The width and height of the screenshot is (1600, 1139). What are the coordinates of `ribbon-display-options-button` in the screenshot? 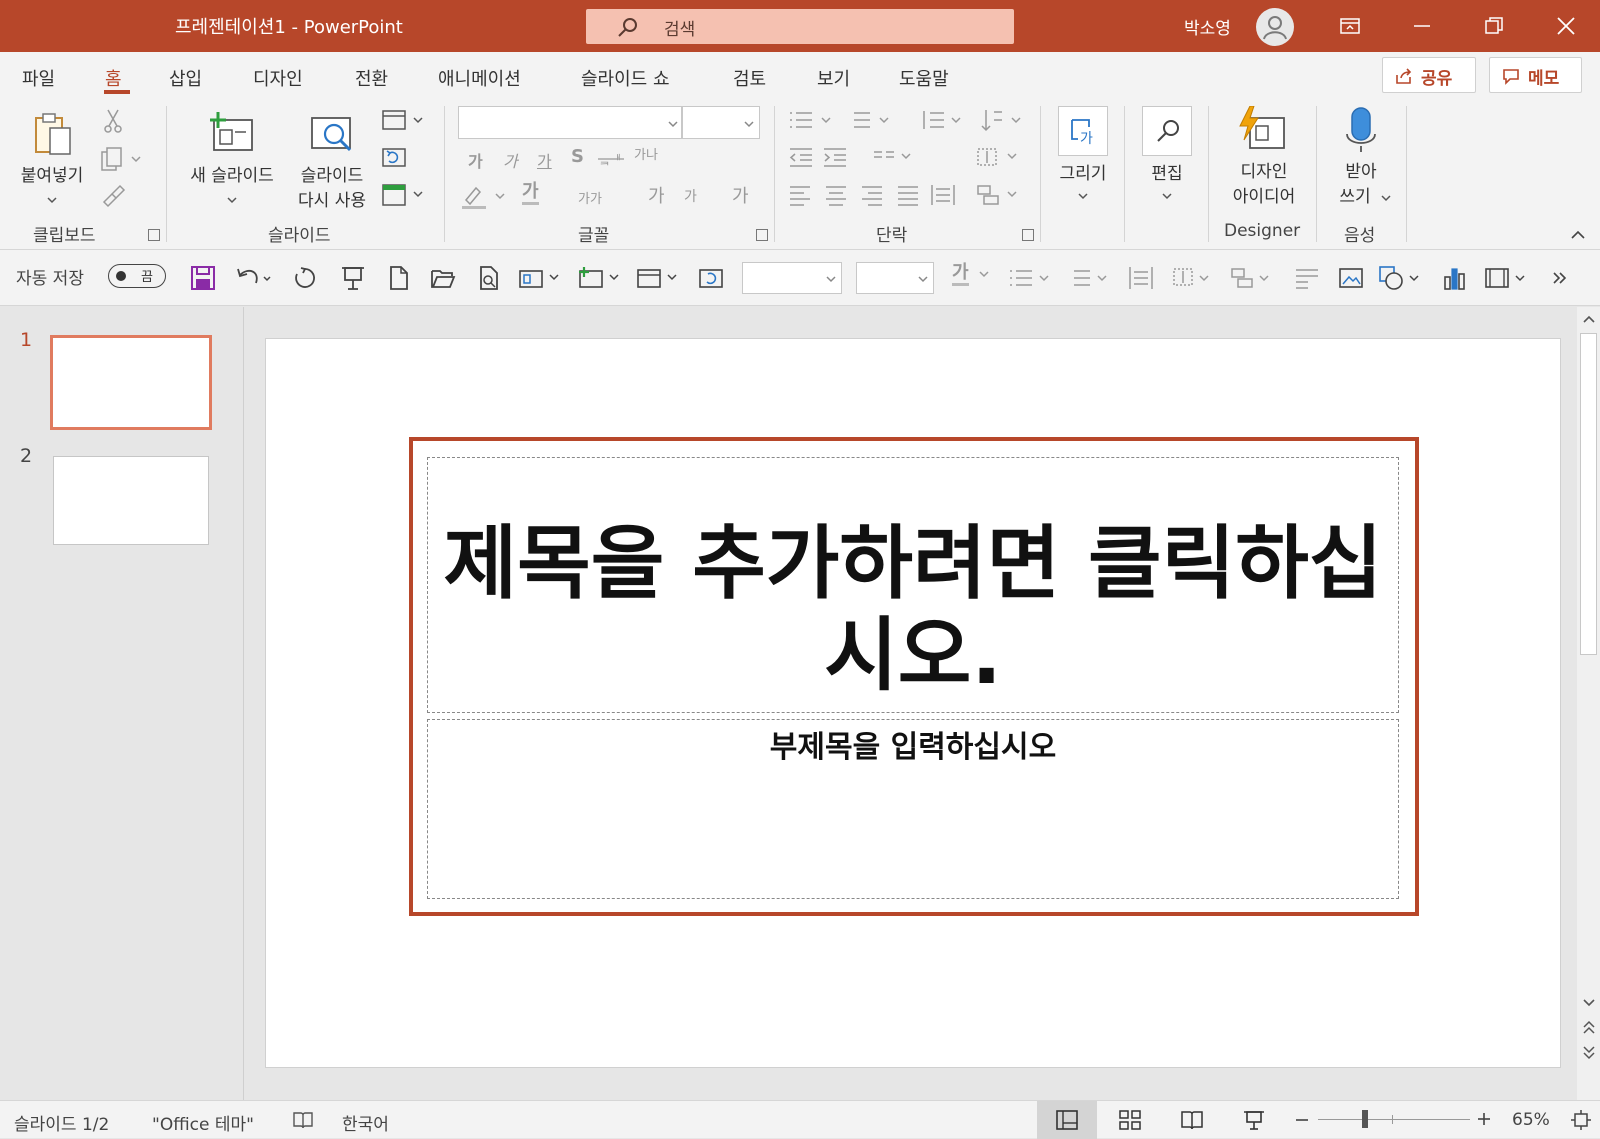 It's located at (1350, 26).